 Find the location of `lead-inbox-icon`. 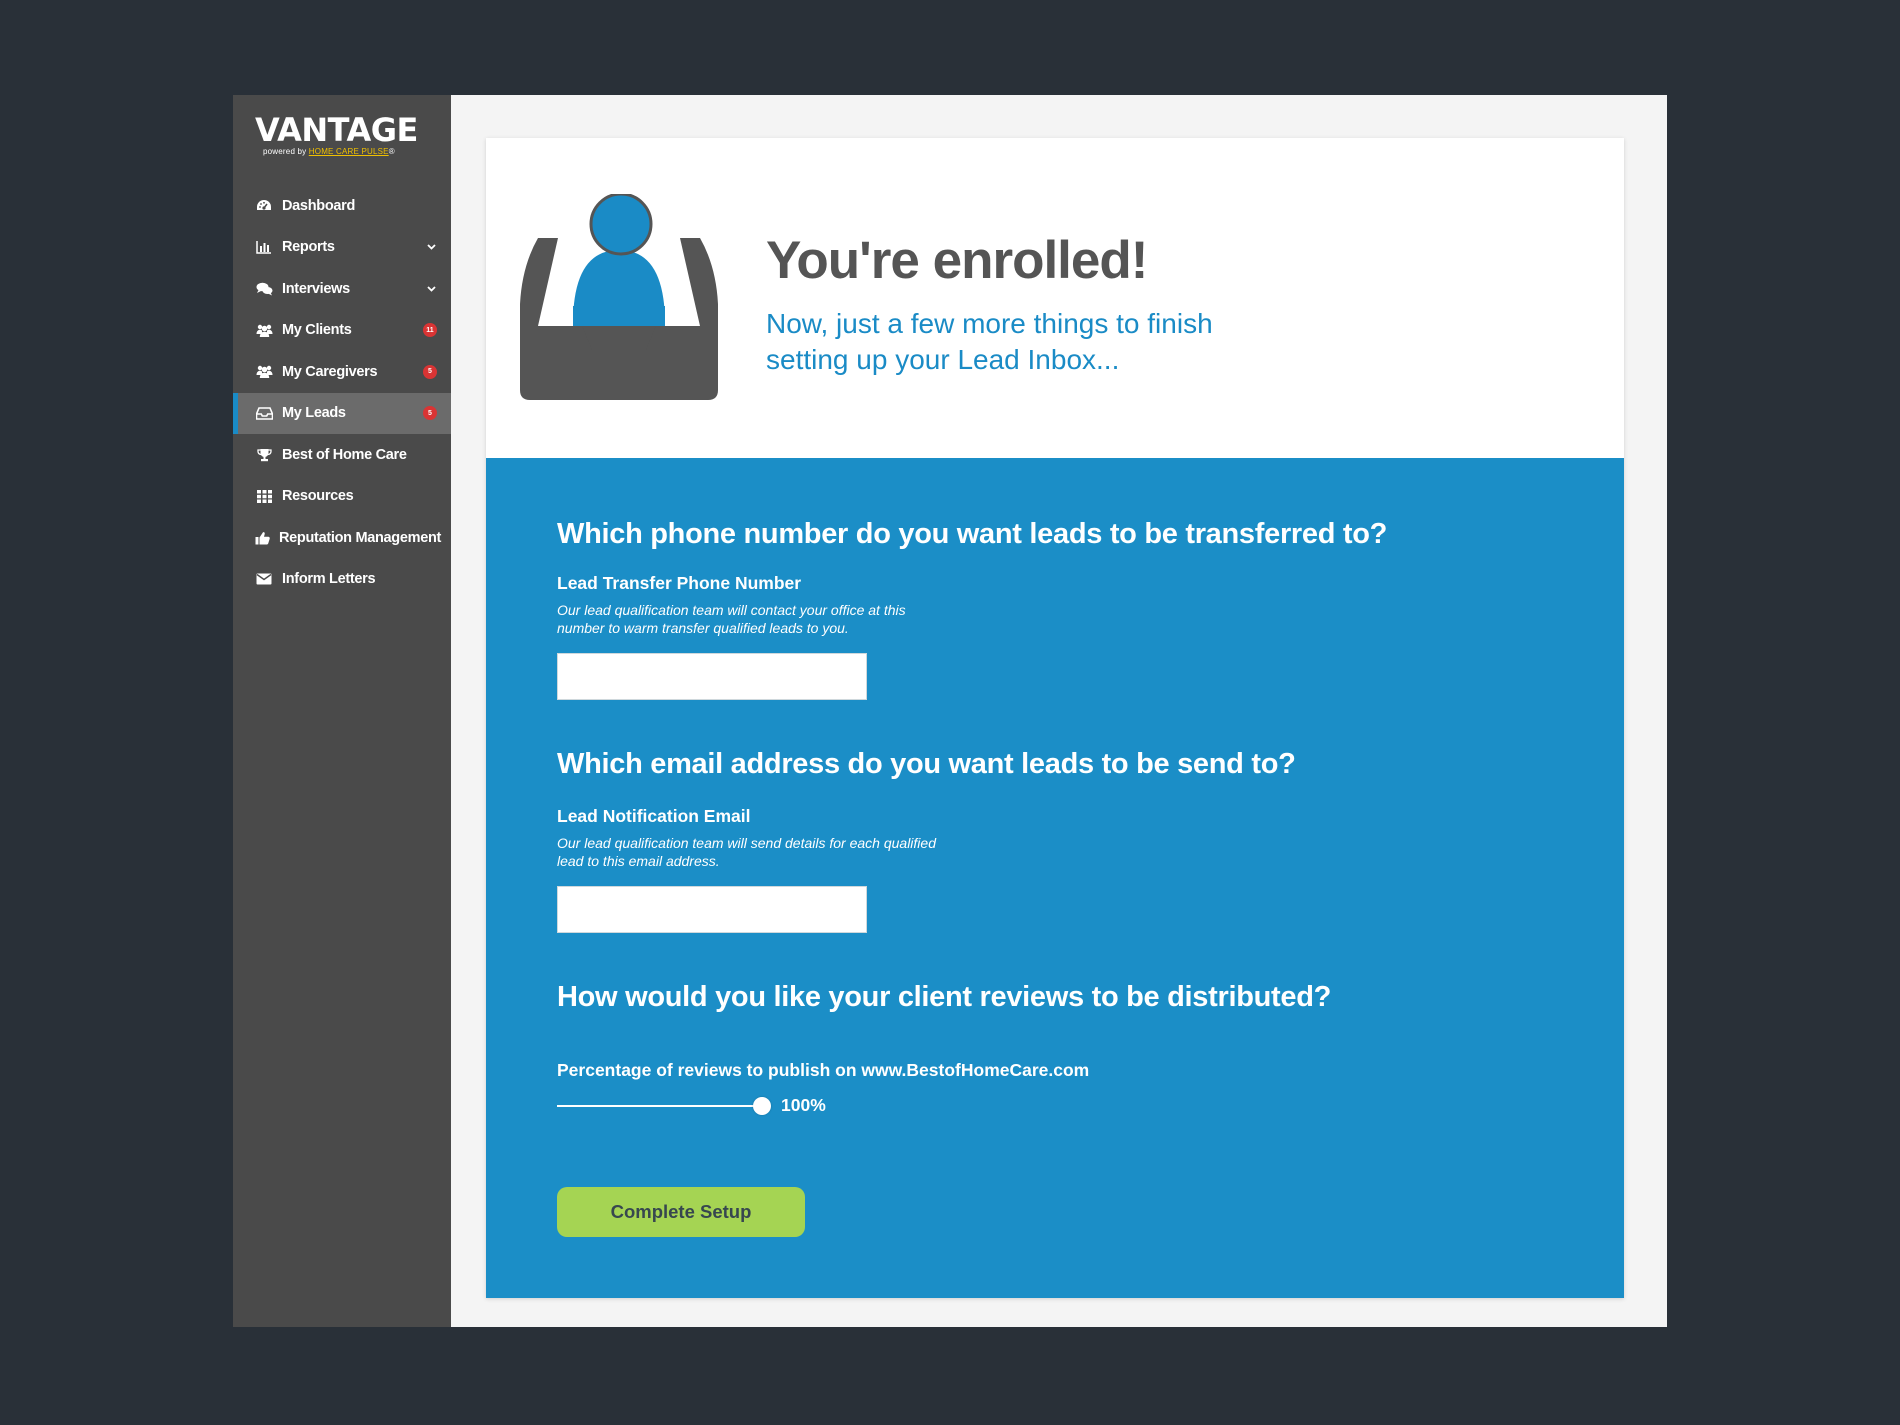

lead-inbox-icon is located at coordinates (619, 297).